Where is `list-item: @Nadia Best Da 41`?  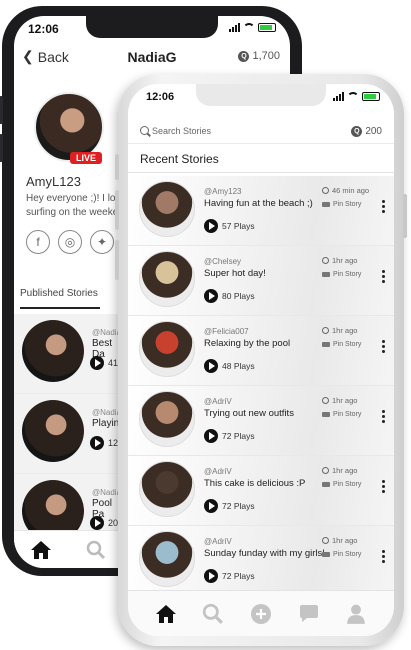 list-item: @Nadia Best Da 41 is located at coordinates (69, 354).